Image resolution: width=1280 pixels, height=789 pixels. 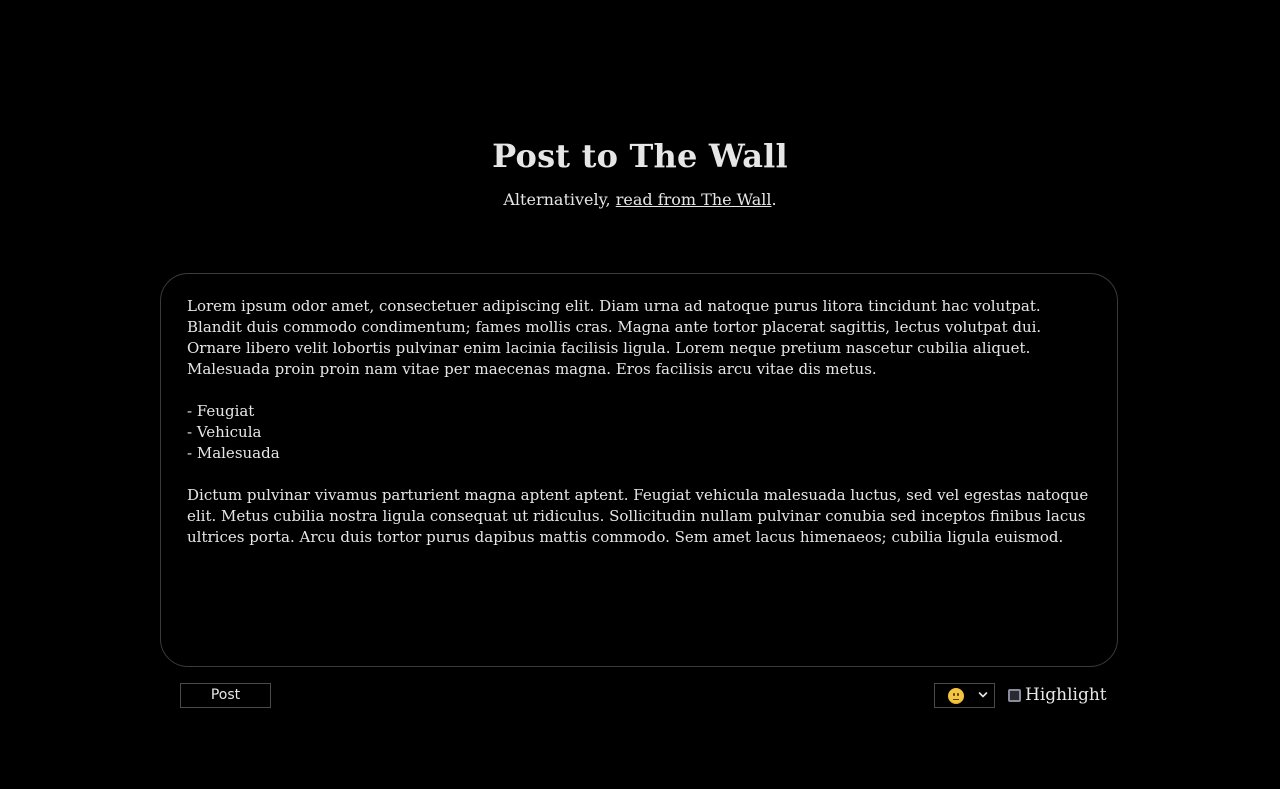 I want to click on highlight-label: Highlight, so click(x=1066, y=695).